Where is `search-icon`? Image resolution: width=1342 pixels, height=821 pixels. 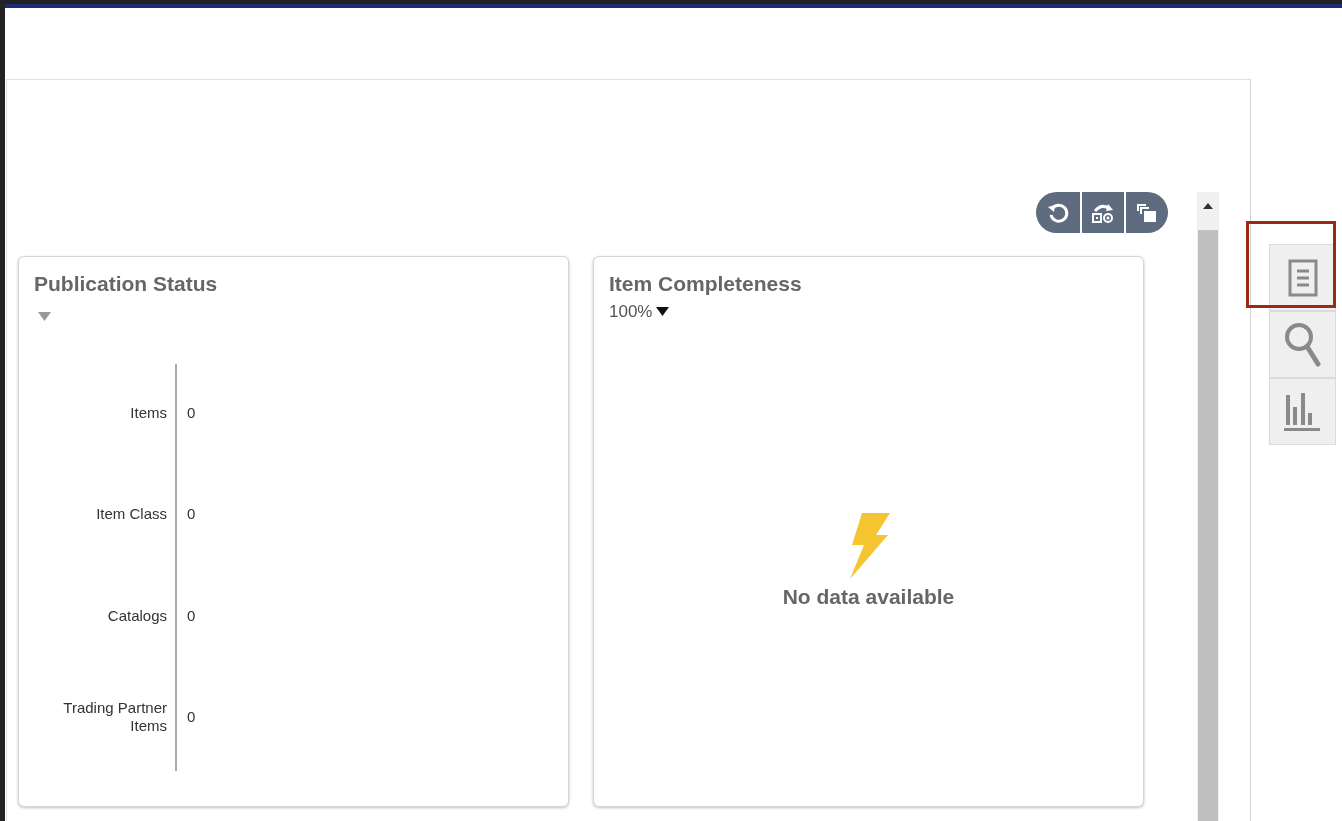
search-icon is located at coordinates (1302, 344).